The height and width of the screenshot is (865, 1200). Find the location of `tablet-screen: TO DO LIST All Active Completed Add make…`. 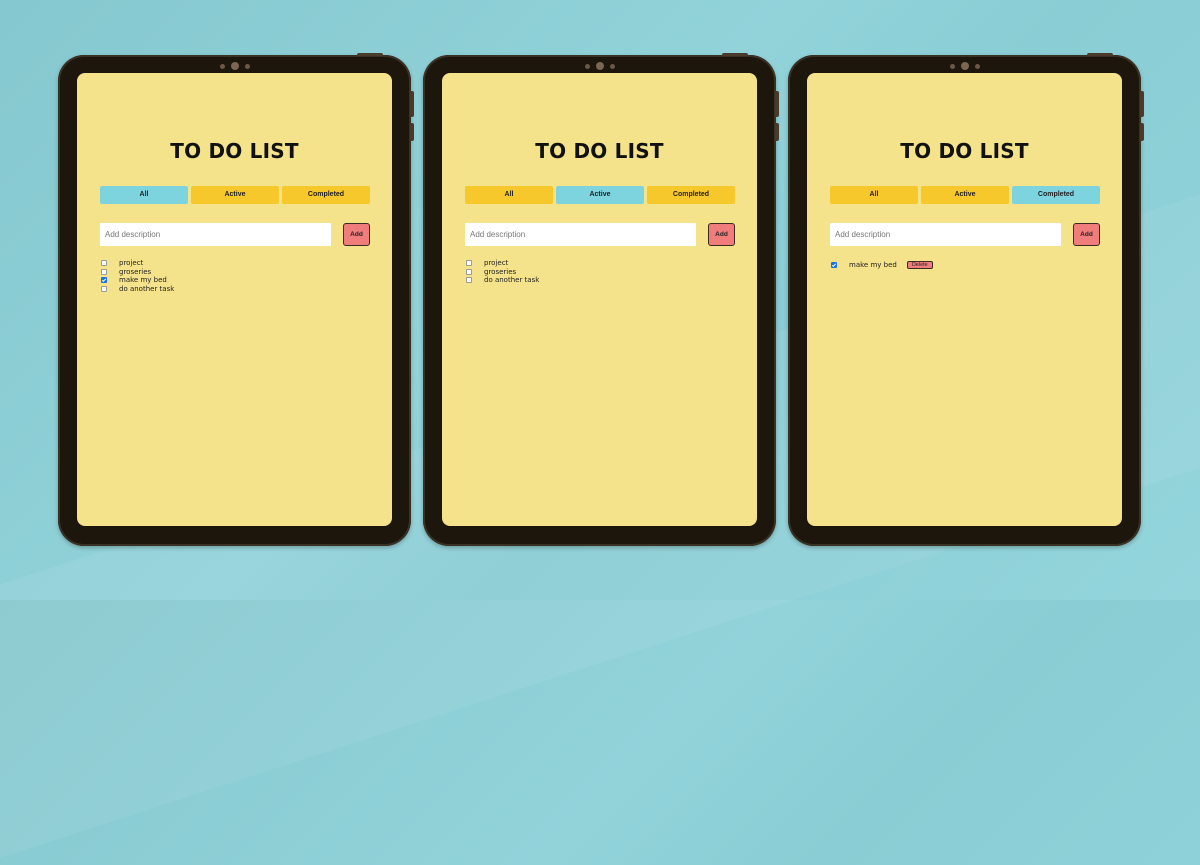

tablet-screen: TO DO LIST All Active Completed Add make… is located at coordinates (964, 299).